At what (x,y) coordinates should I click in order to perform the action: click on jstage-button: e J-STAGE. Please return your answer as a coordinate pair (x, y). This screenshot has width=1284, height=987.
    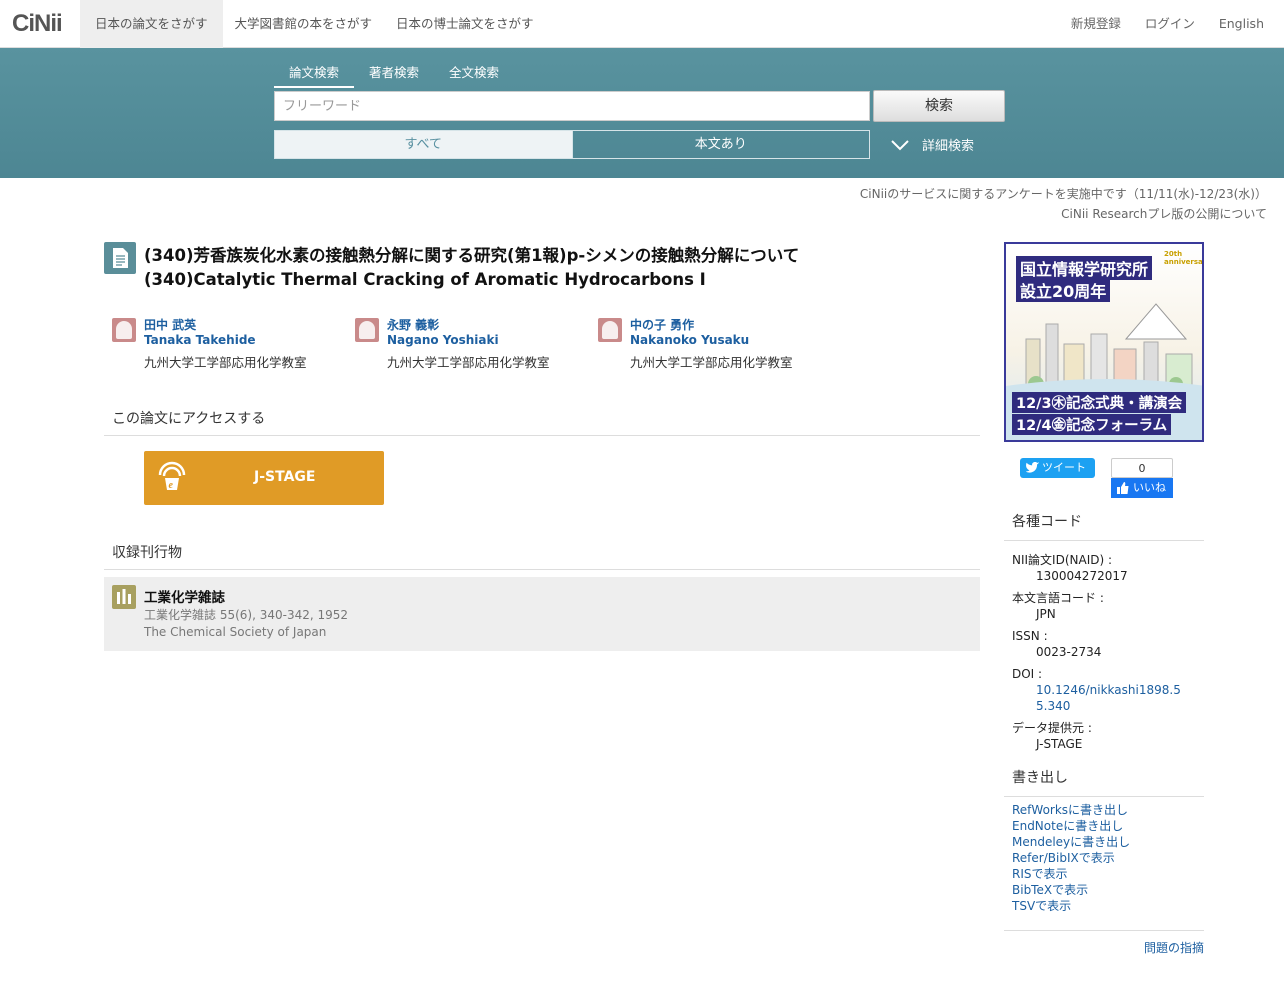
    Looking at the image, I should click on (264, 478).